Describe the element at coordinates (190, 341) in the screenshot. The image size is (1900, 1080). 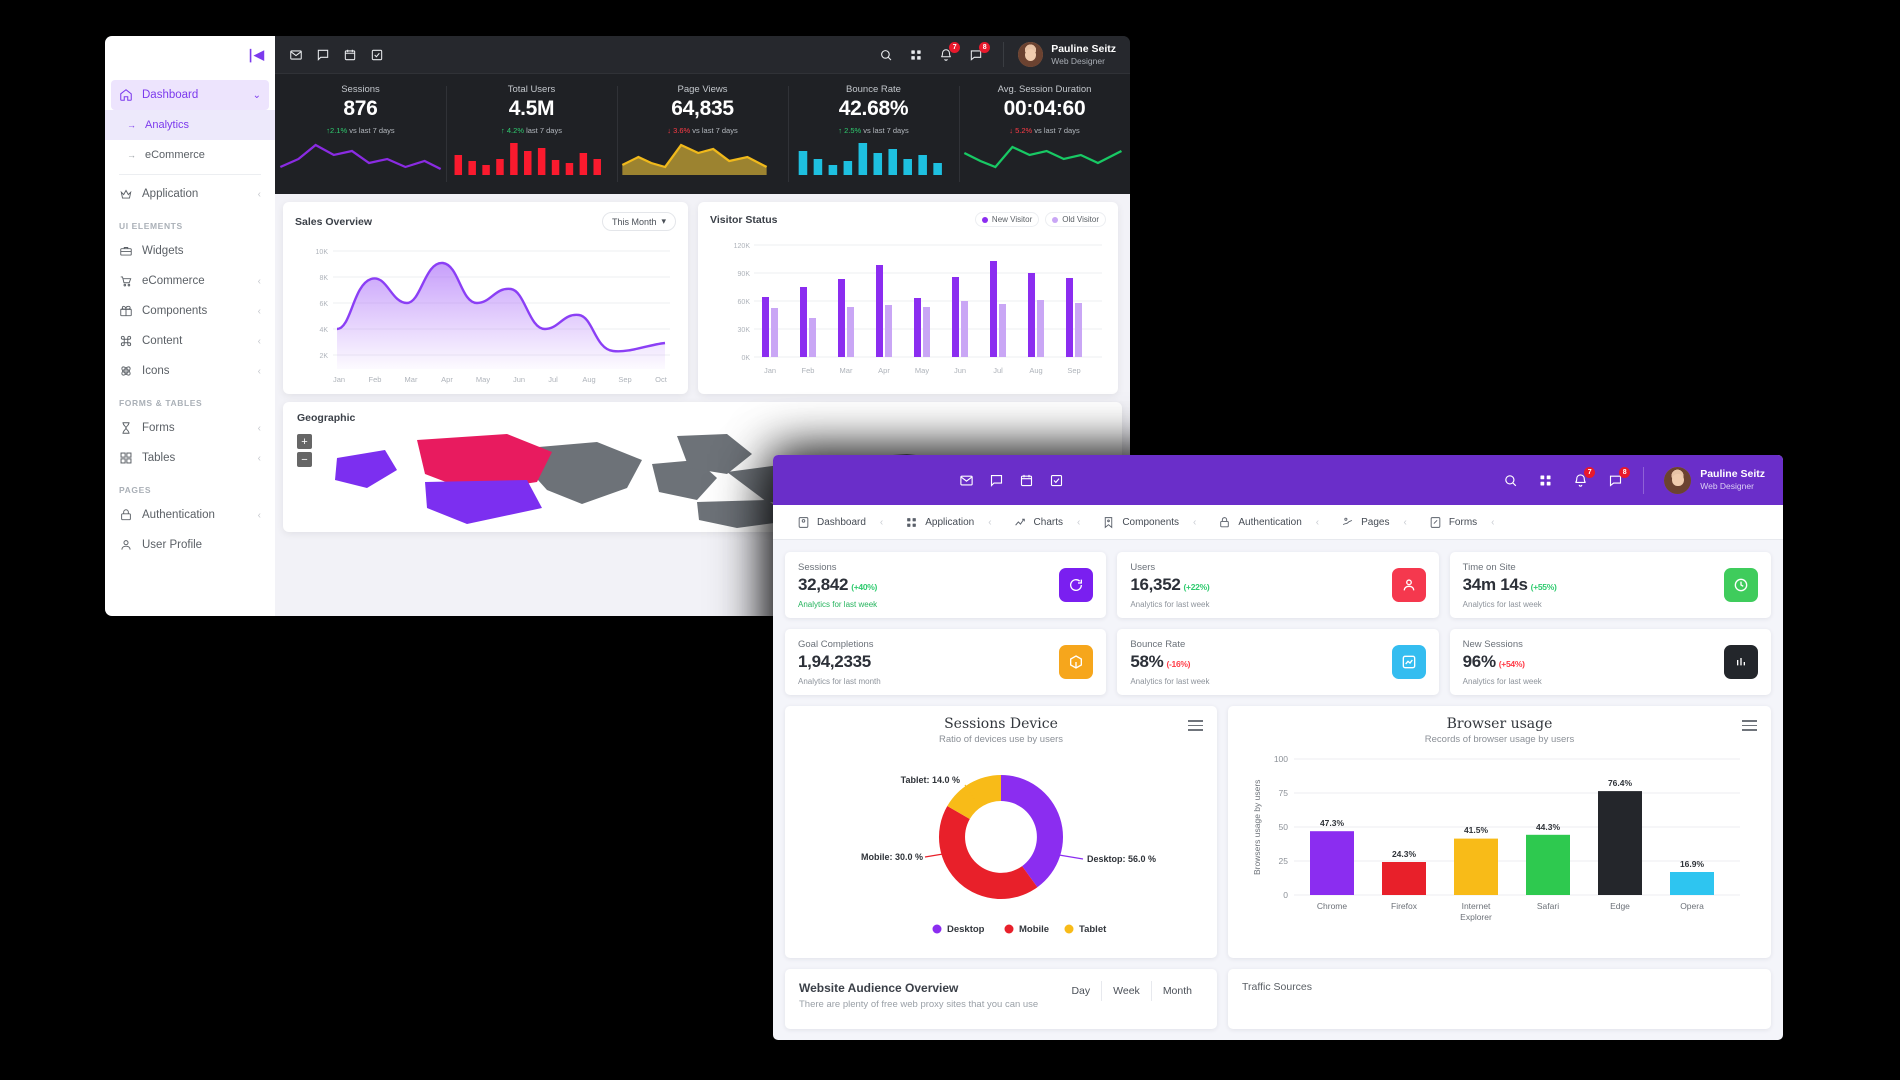
I see `sidebar-item-content: Content ‹` at that location.